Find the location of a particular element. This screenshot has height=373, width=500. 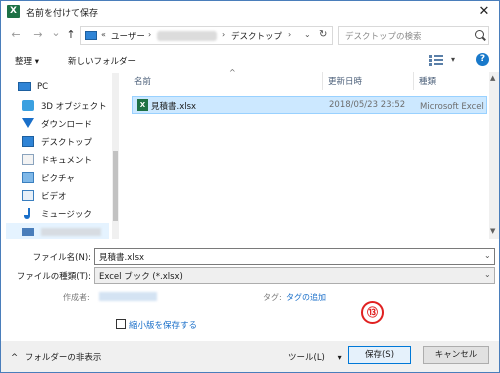

breadcrumb-username-redacted is located at coordinates (187, 36).